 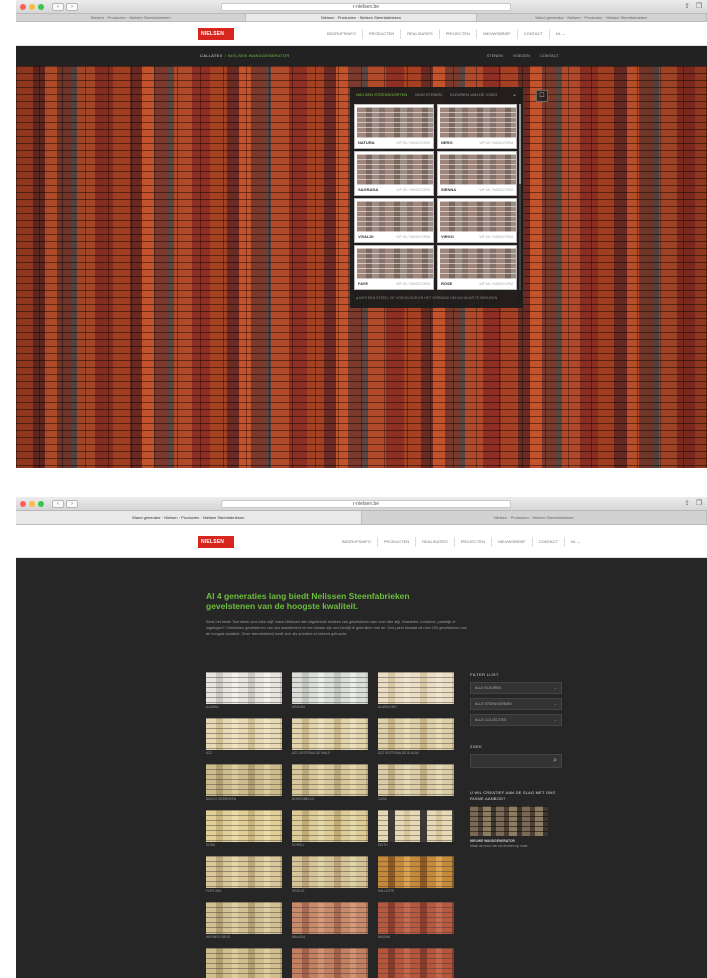 I want to click on search-input, so click(x=510, y=761).